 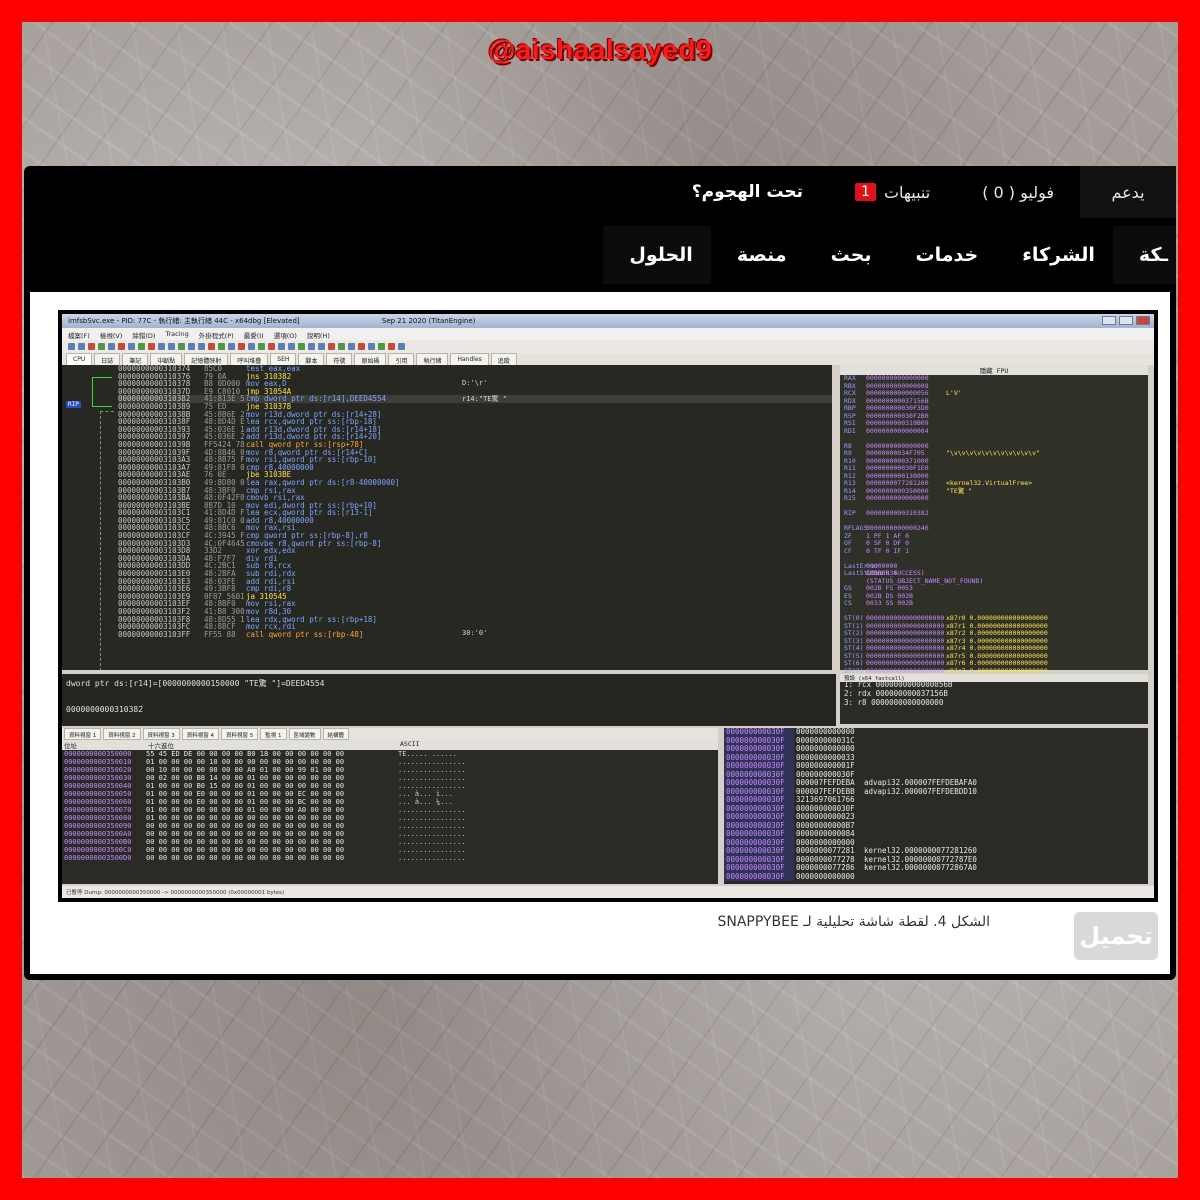 I want to click on tab-13: 追蹤, so click(x=503, y=359).